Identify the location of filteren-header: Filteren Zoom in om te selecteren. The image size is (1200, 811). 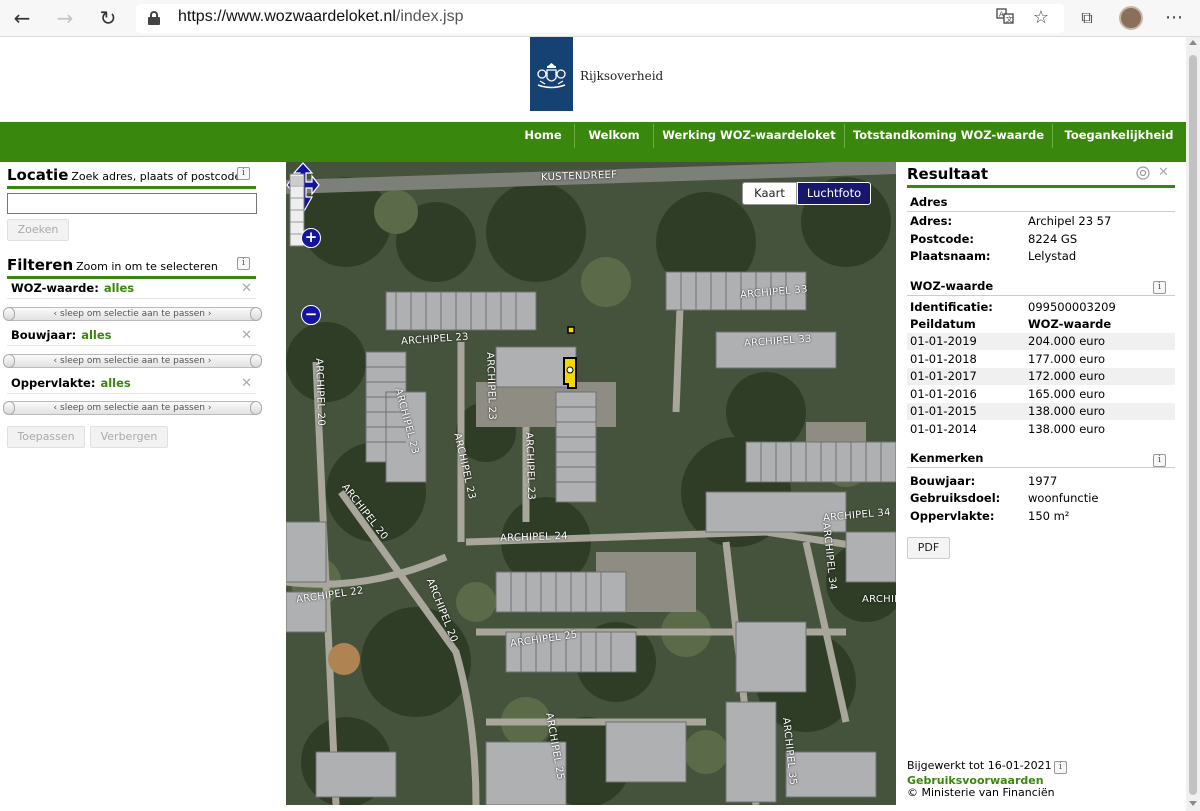
(131, 267).